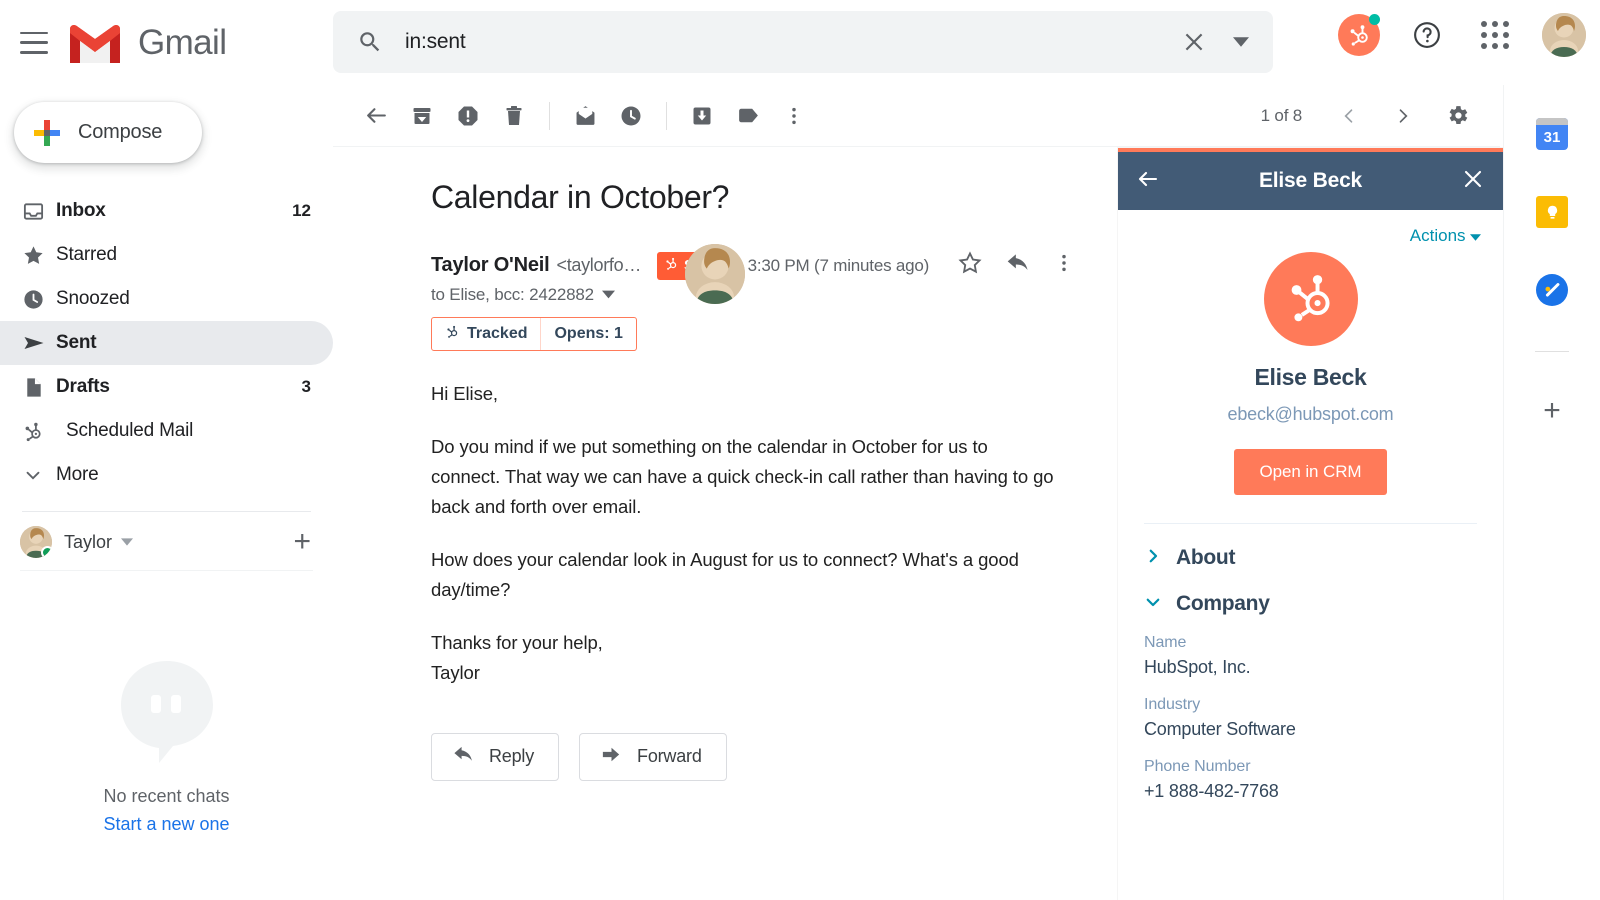 This screenshot has width=1600, height=900. Describe the element at coordinates (166, 431) in the screenshot. I see `sidebar-item-scheduled-mail: Scheduled Mail` at that location.